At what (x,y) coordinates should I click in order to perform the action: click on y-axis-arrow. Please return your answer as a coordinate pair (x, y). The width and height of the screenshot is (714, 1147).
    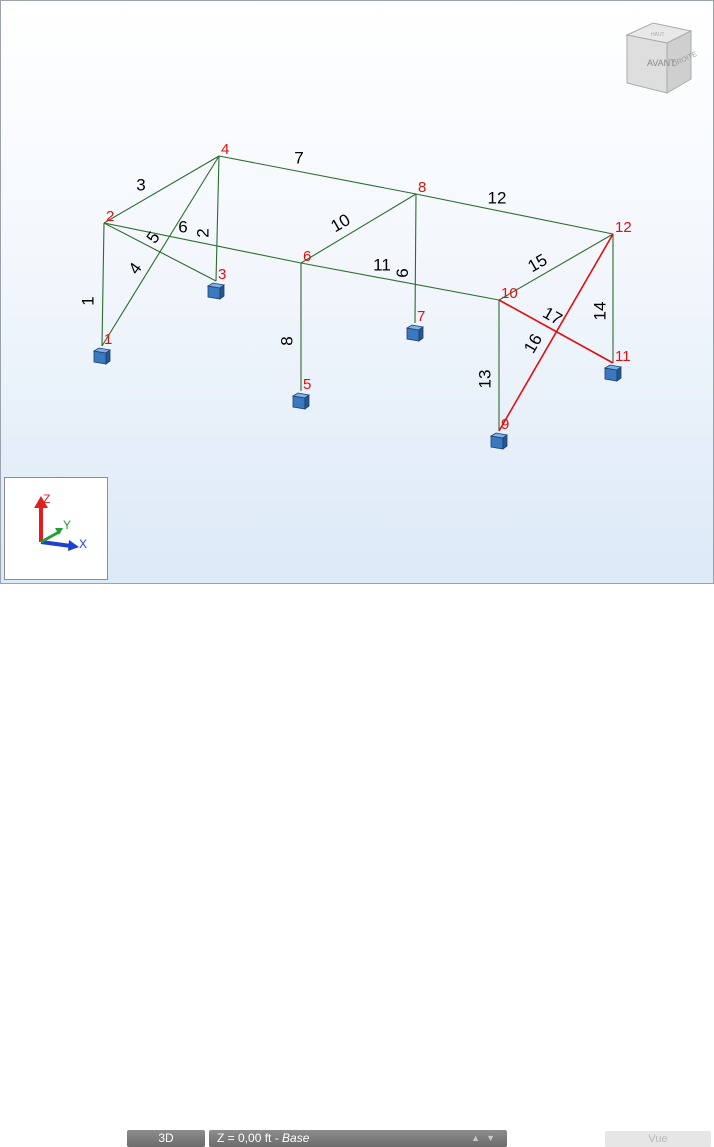
    Looking at the image, I should click on (50, 537).